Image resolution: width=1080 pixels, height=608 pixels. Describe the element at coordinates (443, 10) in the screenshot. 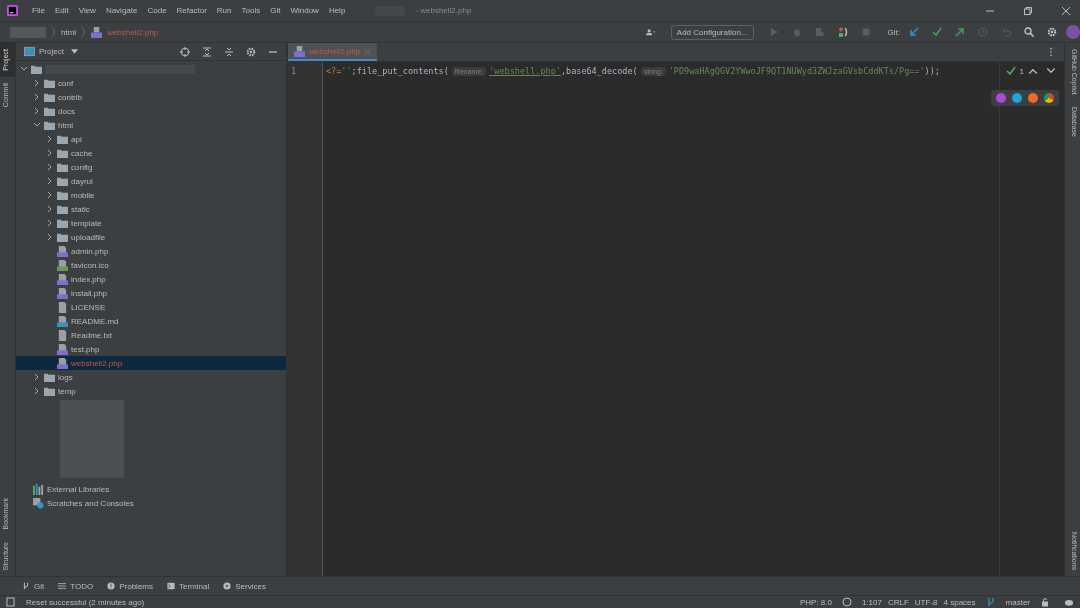

I see `window-title: - webshell2.php` at that location.